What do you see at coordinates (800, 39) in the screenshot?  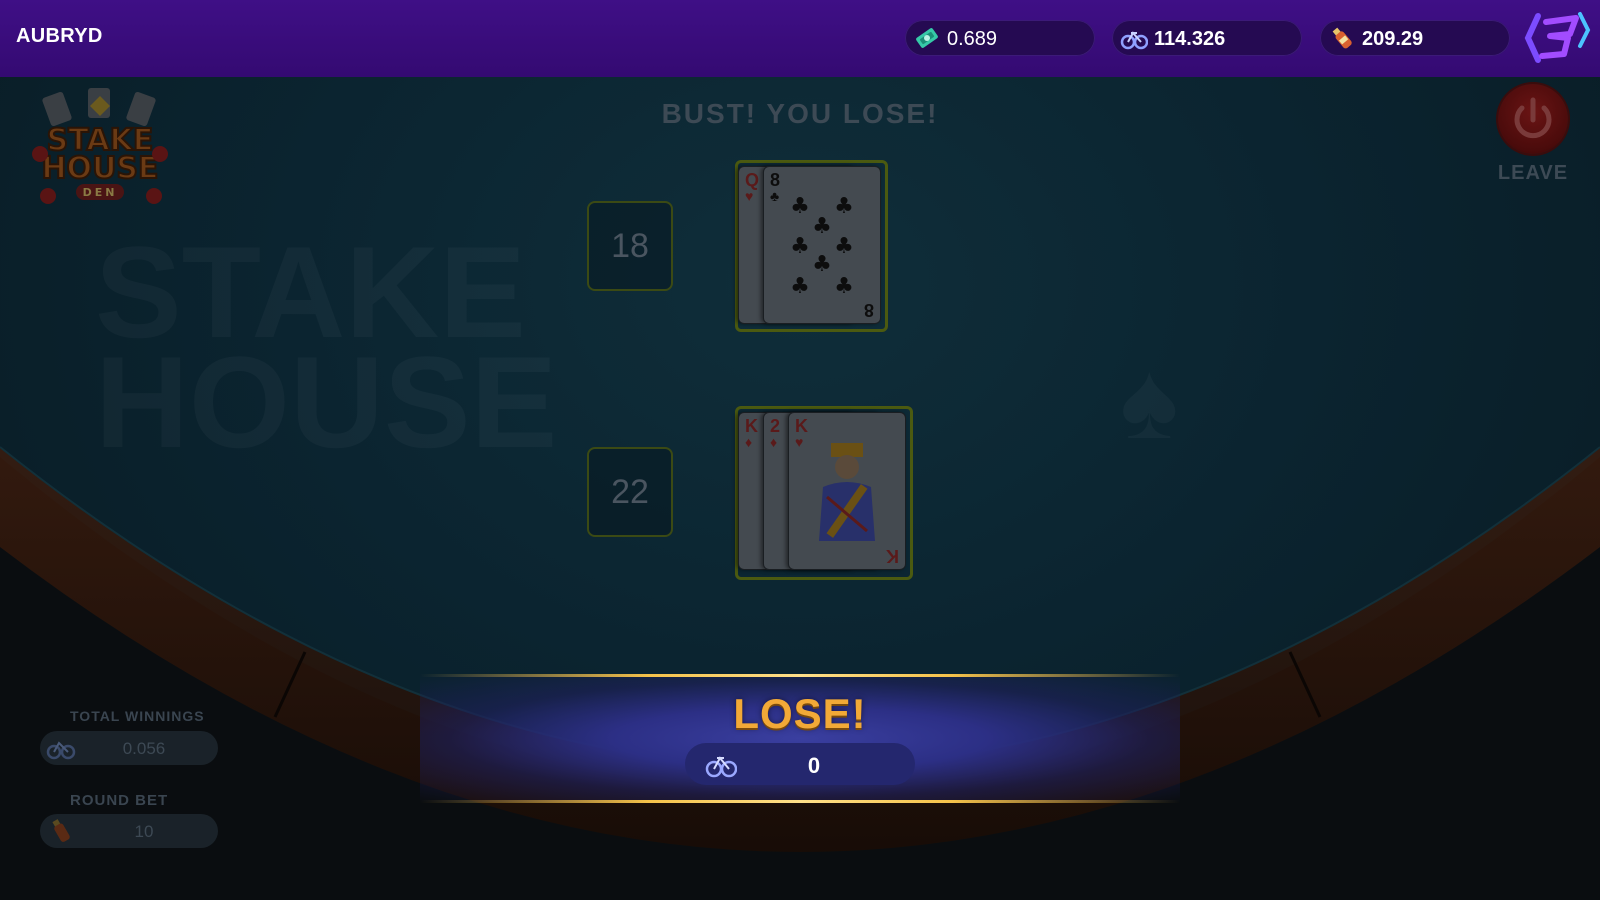 I see `top-bar: AUBRYD 0.689 114.326 209.29` at bounding box center [800, 39].